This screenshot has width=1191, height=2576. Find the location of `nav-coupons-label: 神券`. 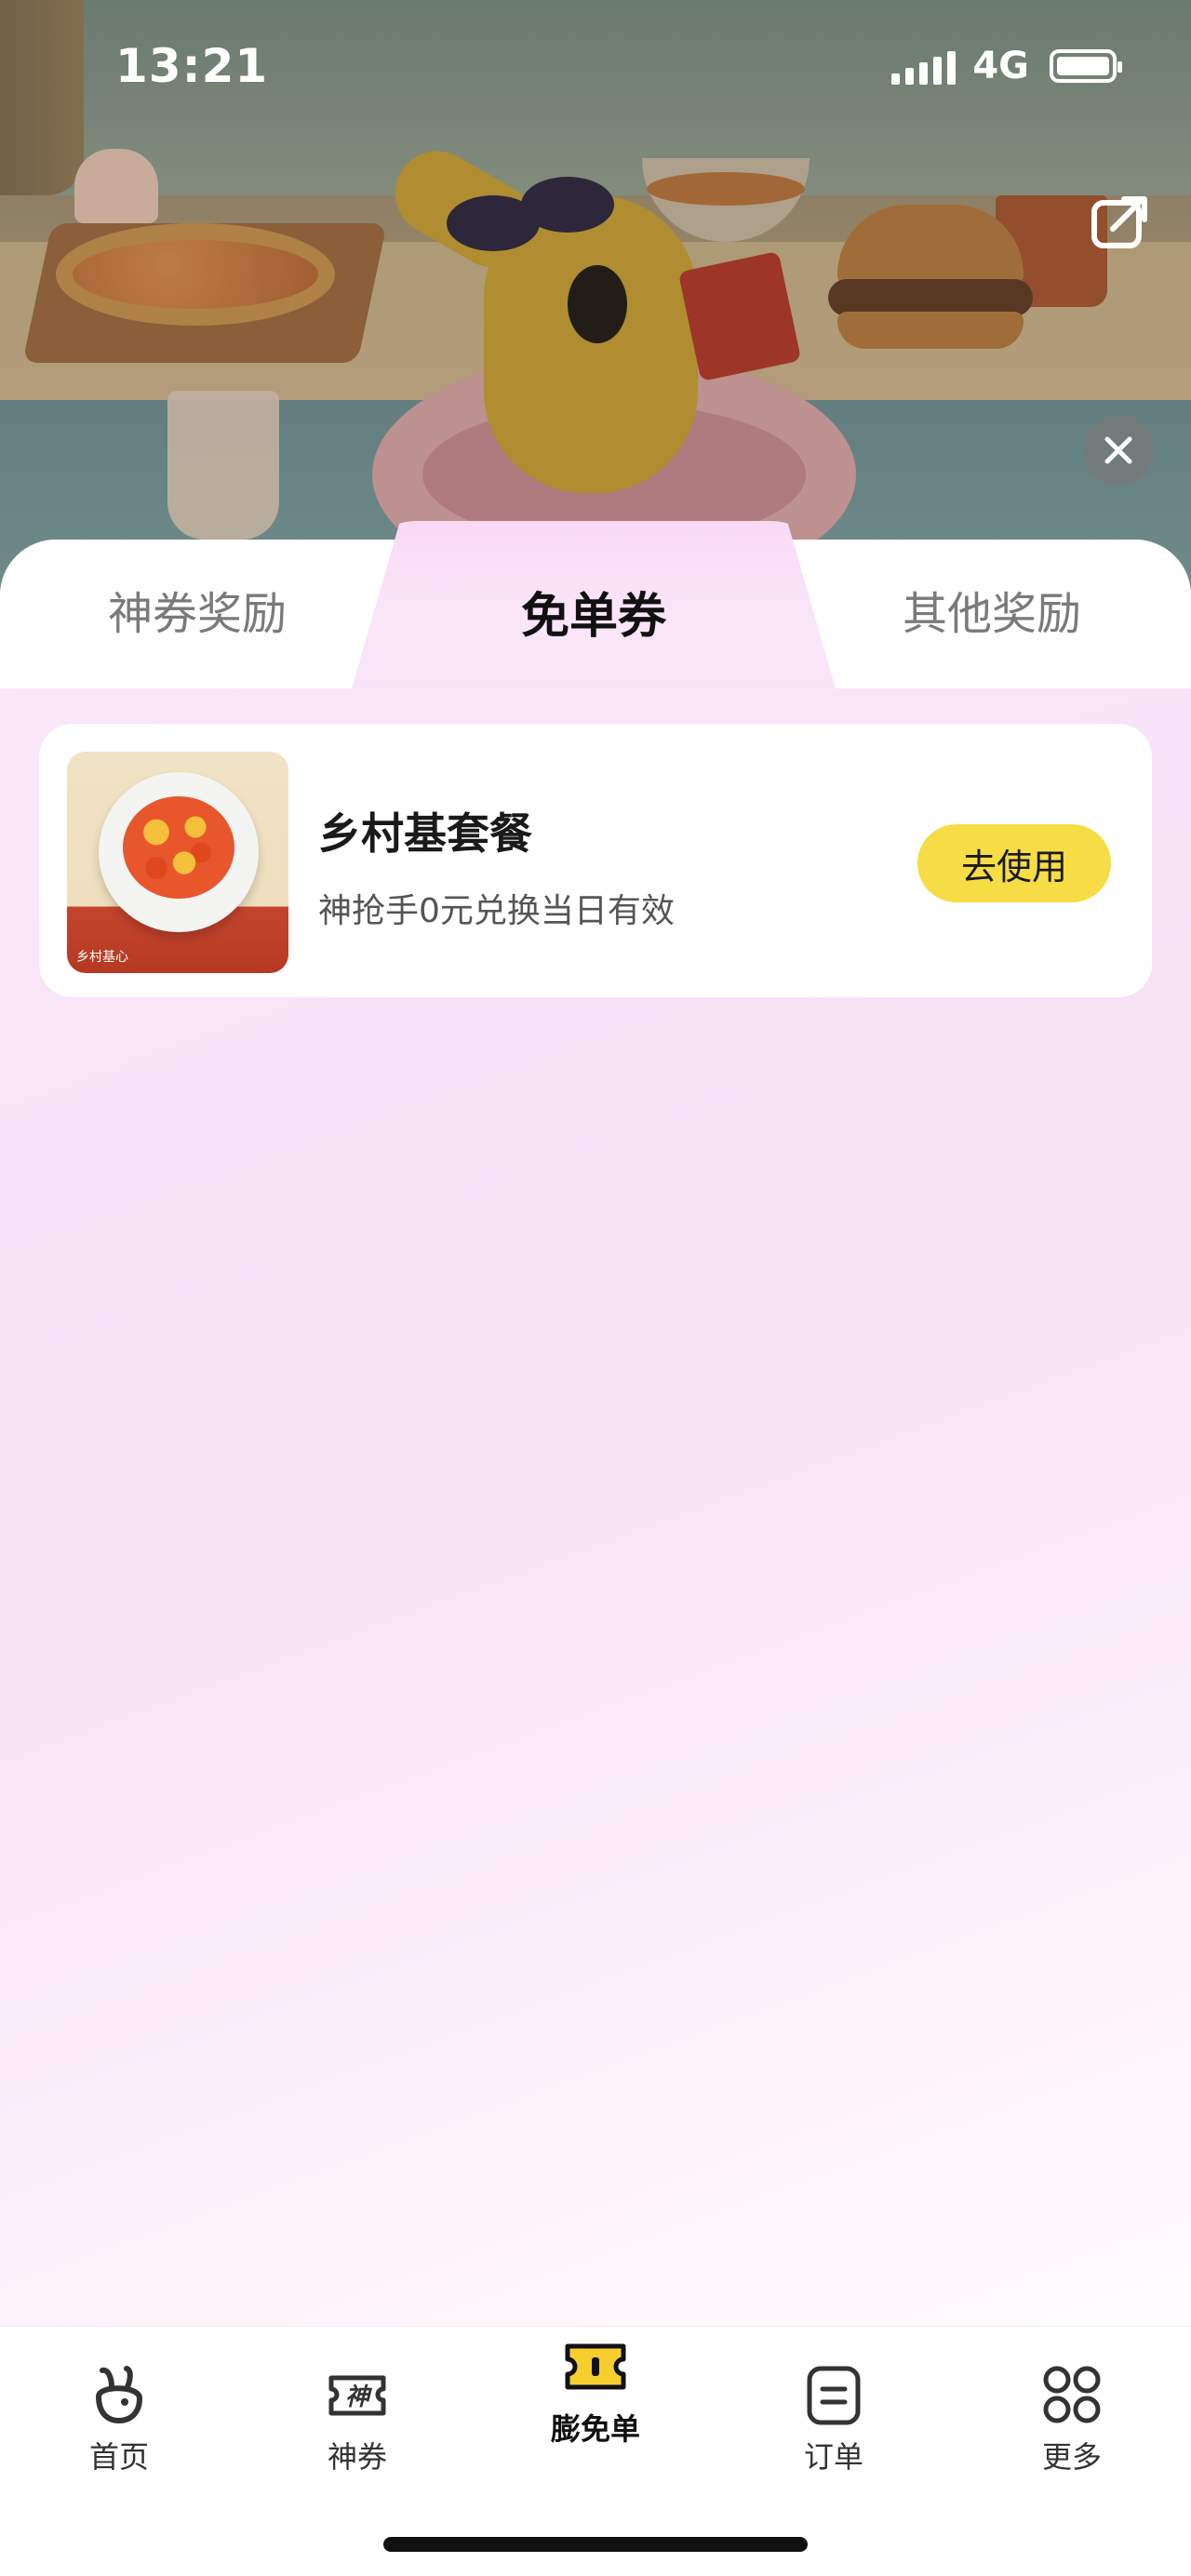

nav-coupons-label: 神券 is located at coordinates (357, 2457).